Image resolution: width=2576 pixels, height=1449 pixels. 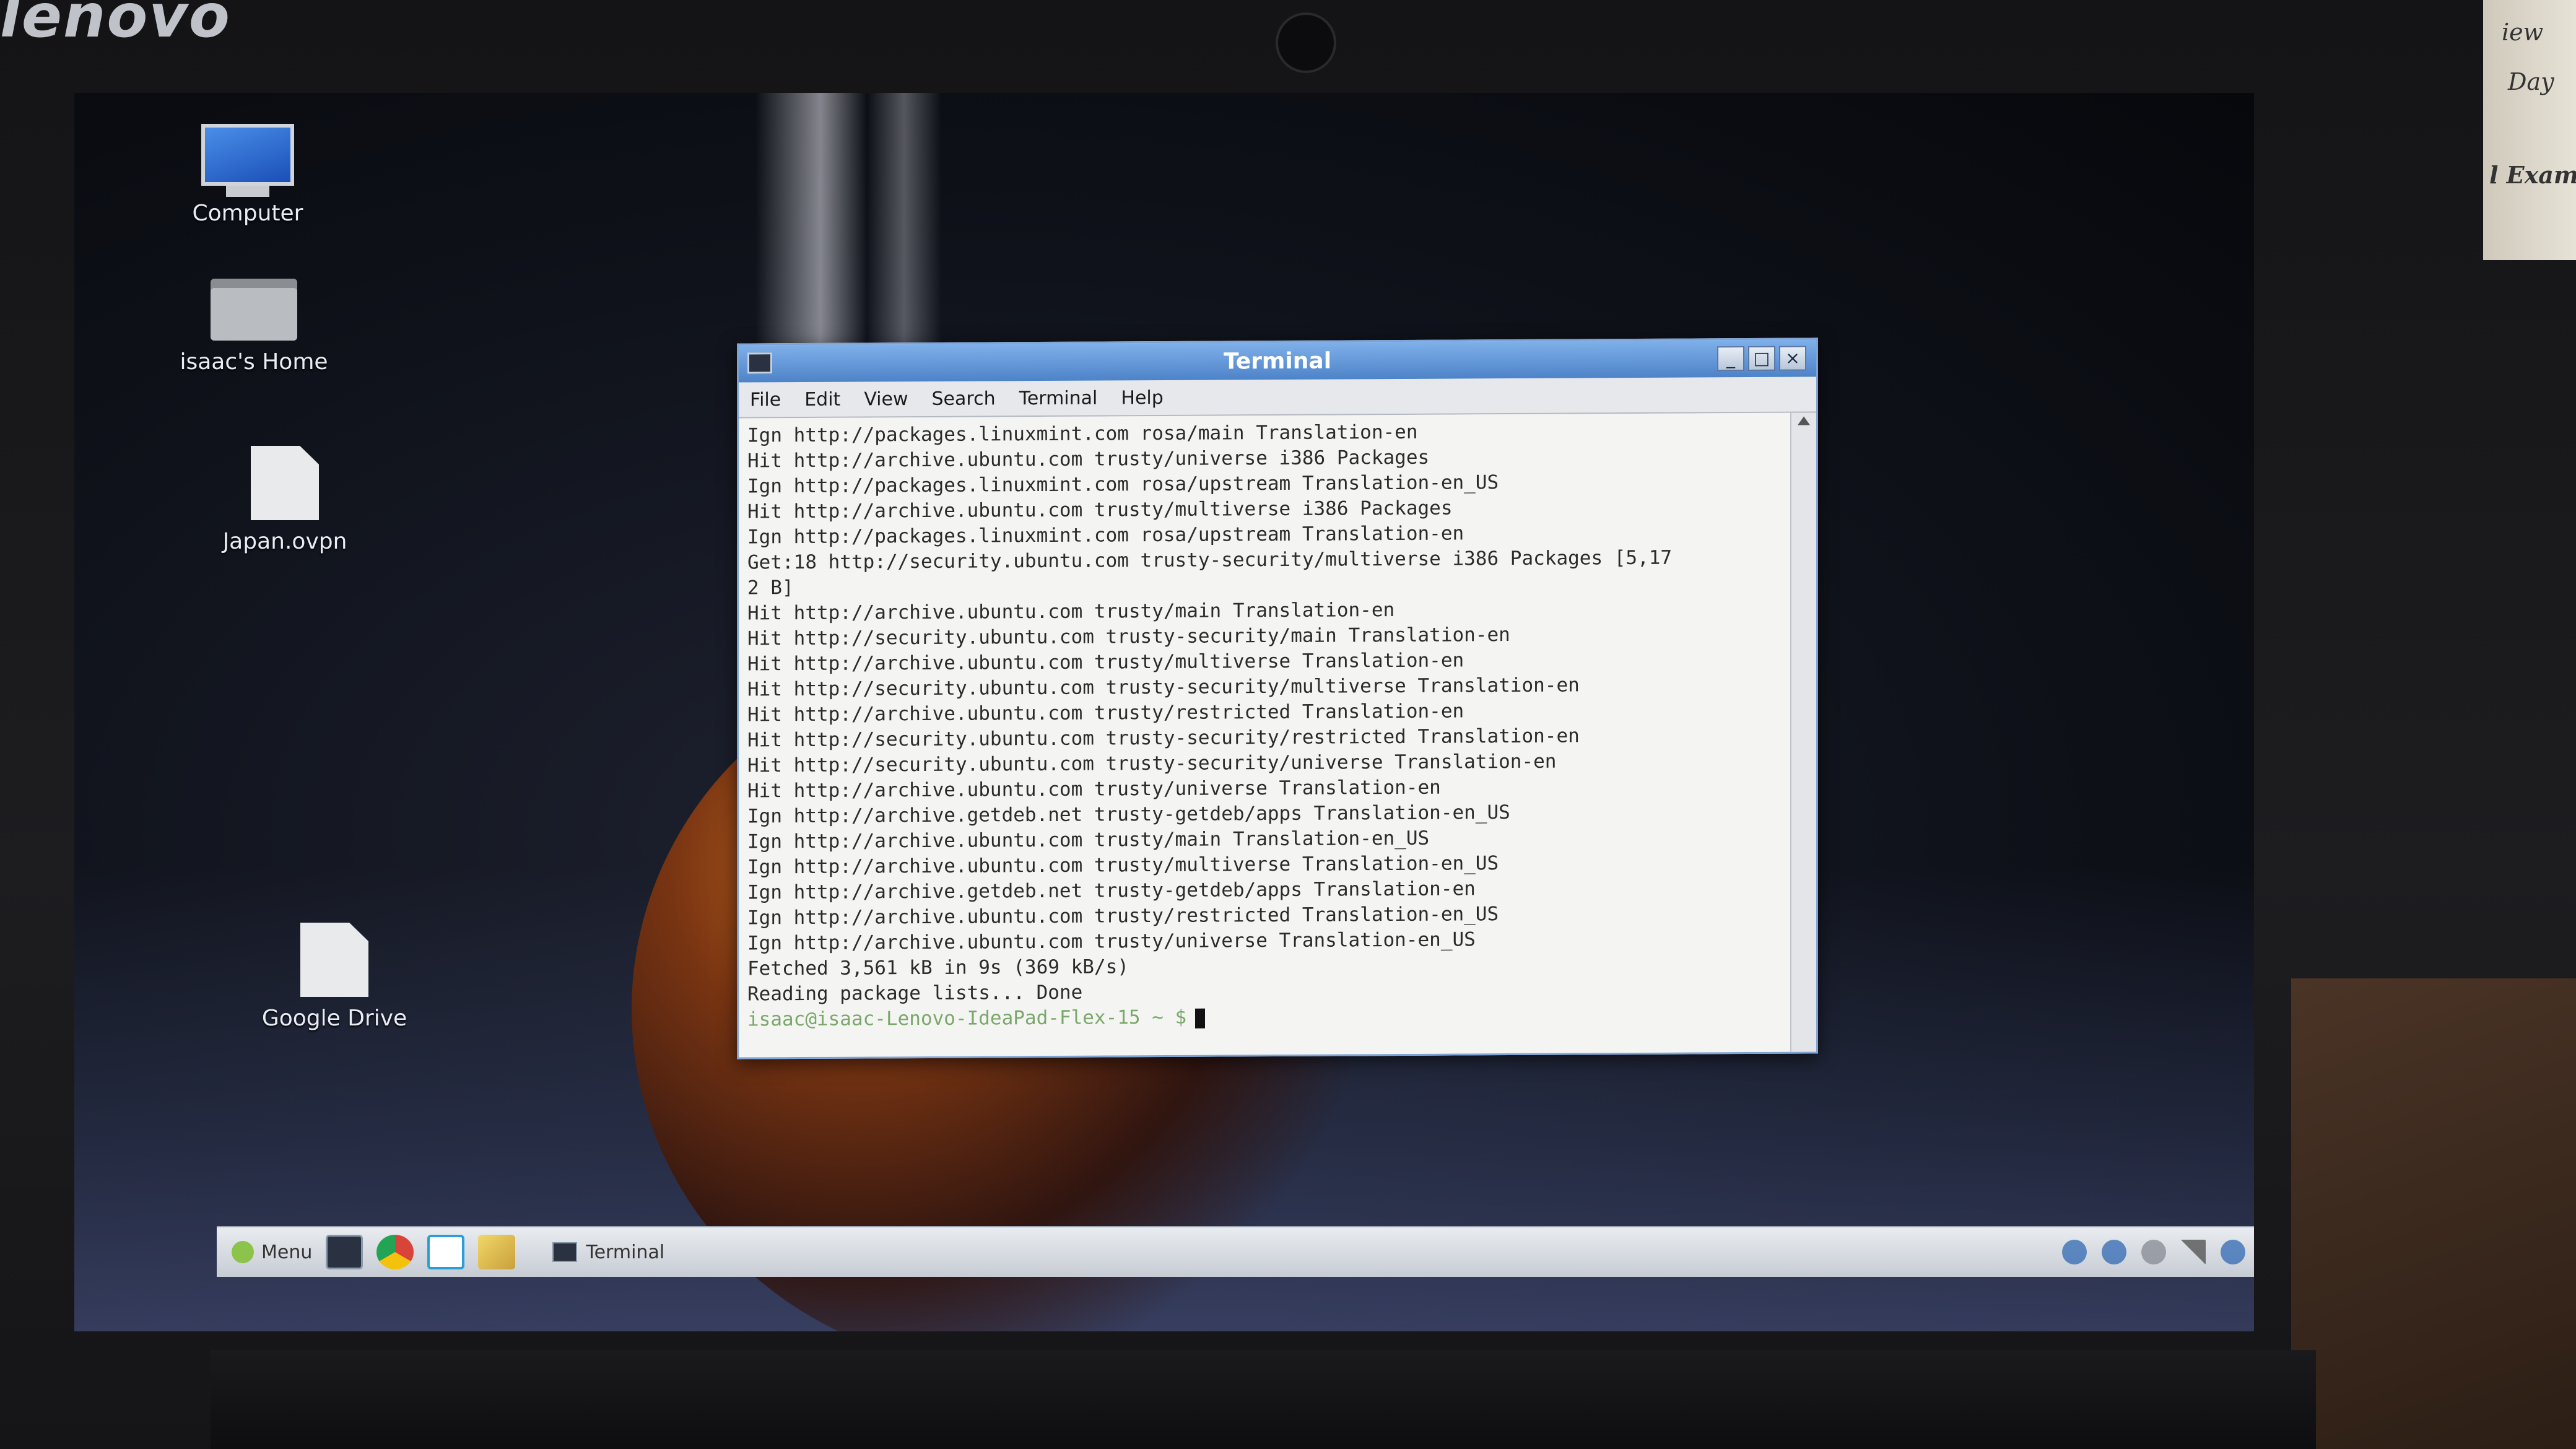 What do you see at coordinates (254, 362) in the screenshot?
I see `desktop-icon-label: isaac's Home` at bounding box center [254, 362].